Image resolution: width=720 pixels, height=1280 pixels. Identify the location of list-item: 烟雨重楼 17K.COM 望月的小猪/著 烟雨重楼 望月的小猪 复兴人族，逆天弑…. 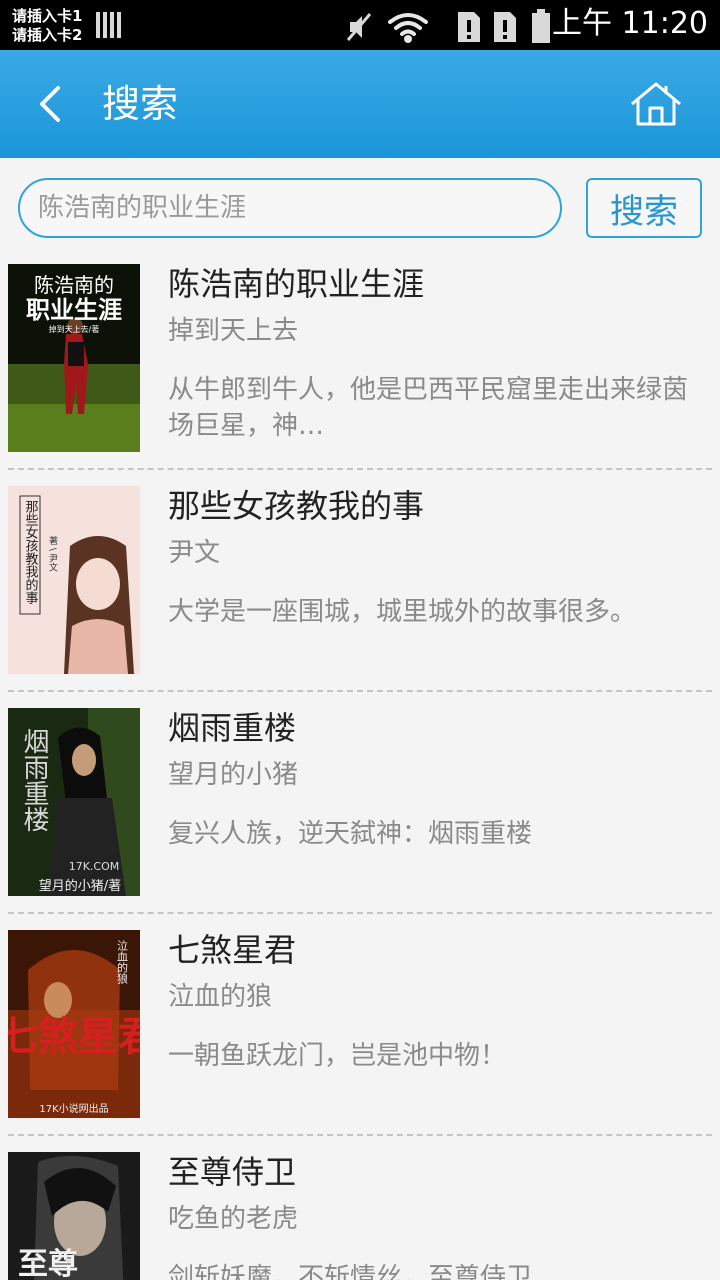
(360, 802).